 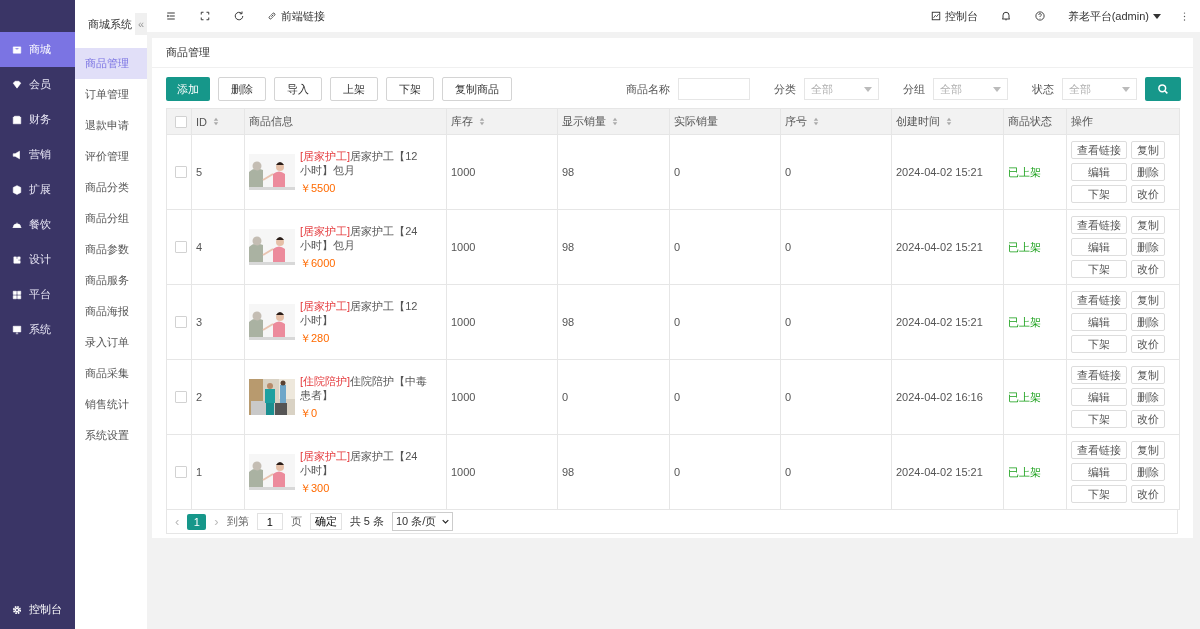 I want to click on table-cell: 1000, so click(x=463, y=247).